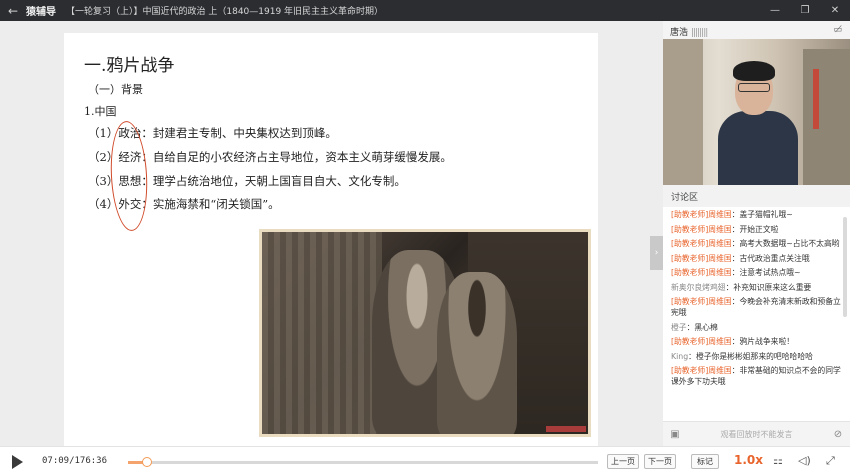 The width and height of the screenshot is (850, 476). What do you see at coordinates (775, 10) in the screenshot?
I see `minimize-icon: —` at bounding box center [775, 10].